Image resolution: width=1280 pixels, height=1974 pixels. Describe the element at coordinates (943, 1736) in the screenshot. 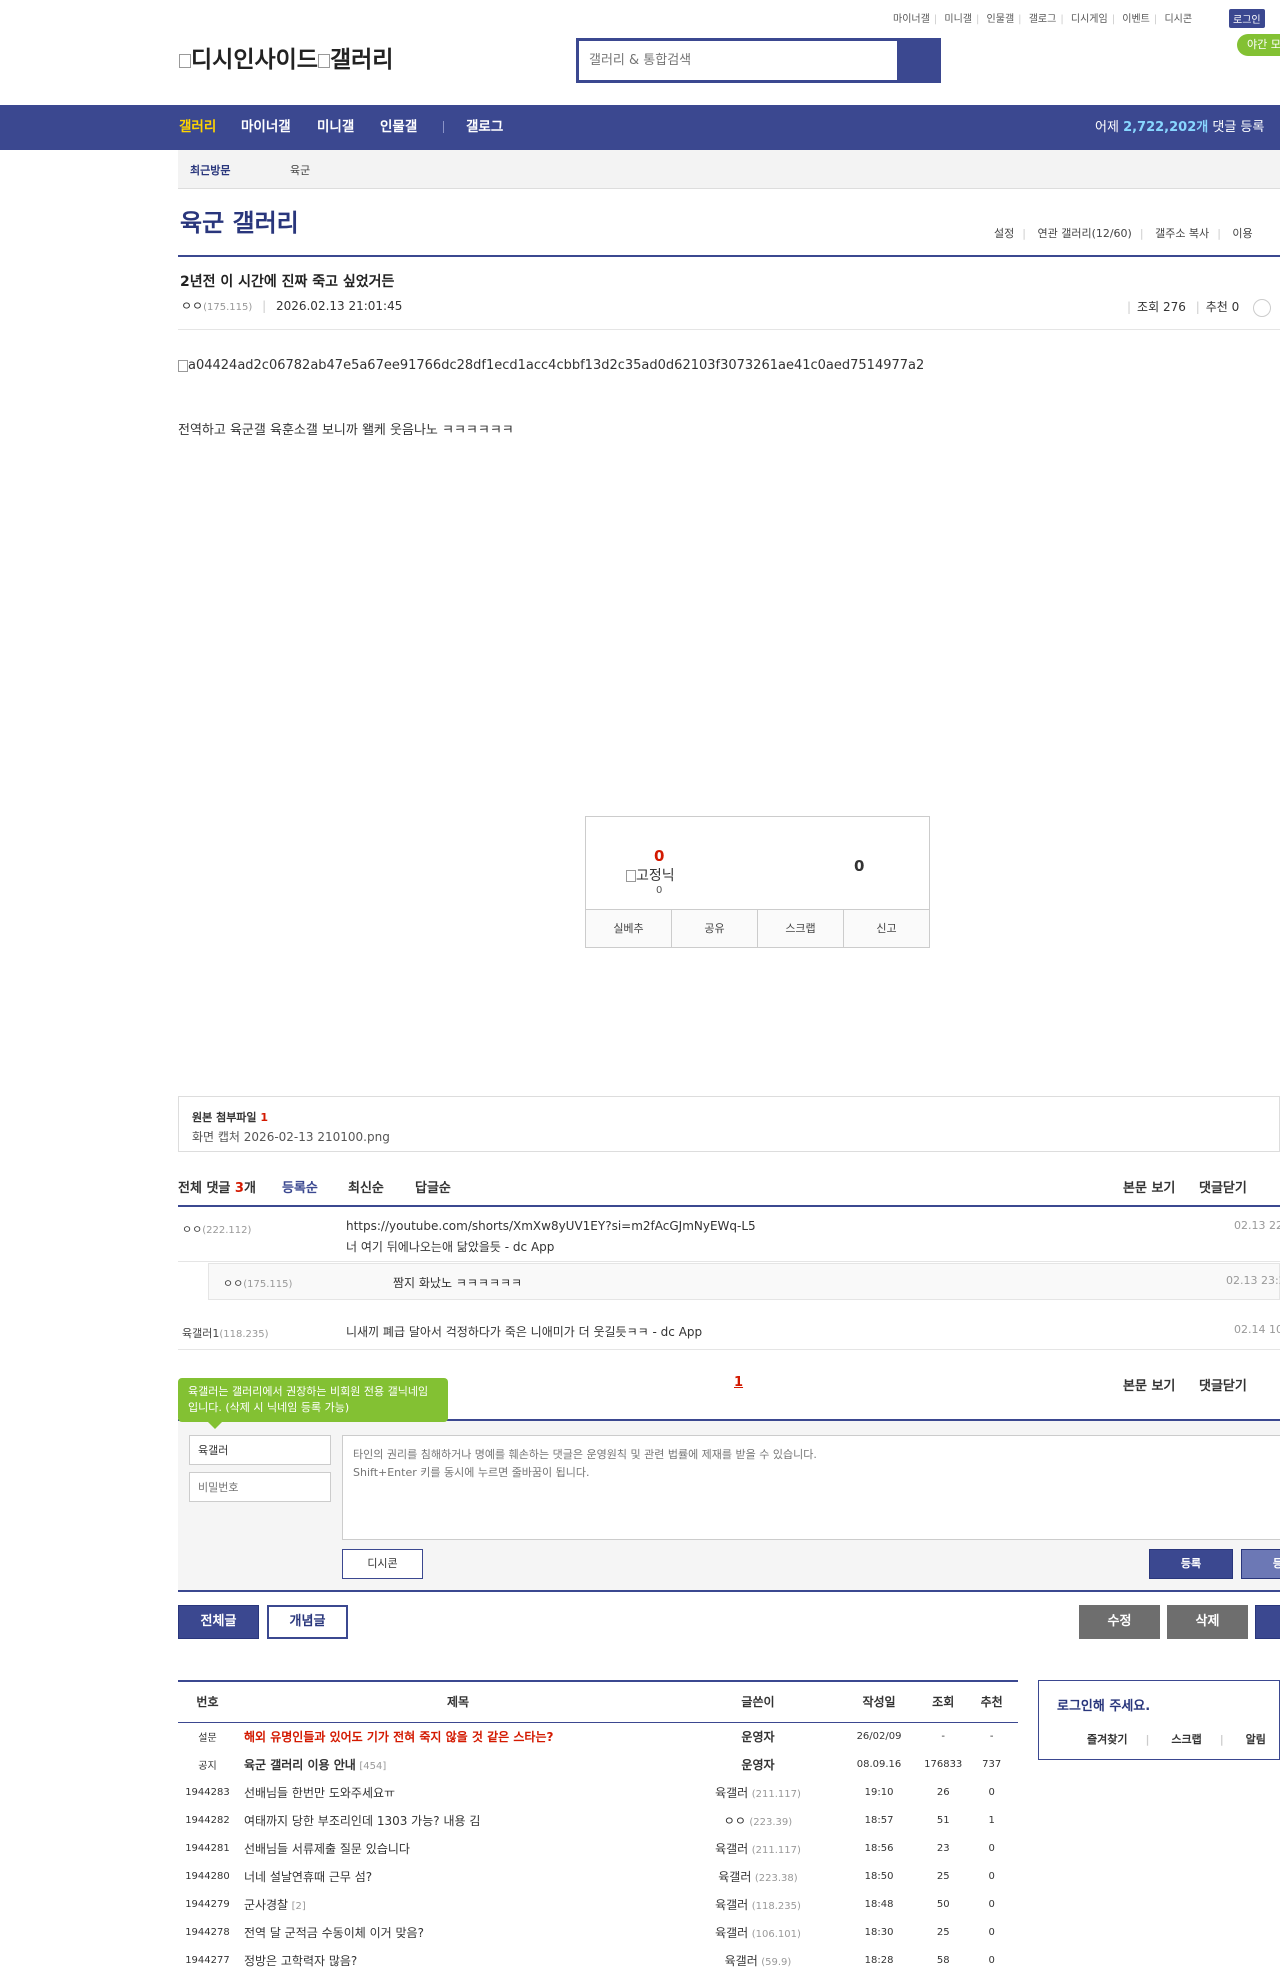

I see `post-views: -` at that location.